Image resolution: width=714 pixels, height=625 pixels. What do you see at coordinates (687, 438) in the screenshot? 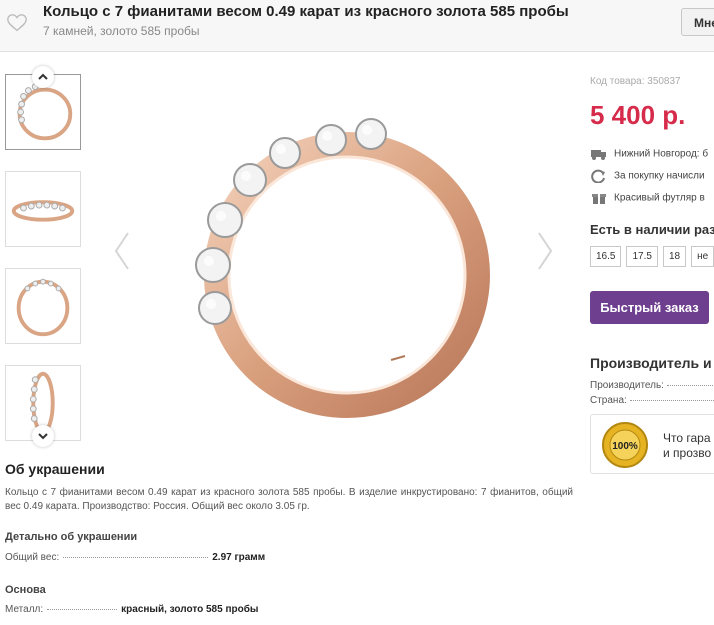
I see `guarantee-line-1: Что гара` at bounding box center [687, 438].